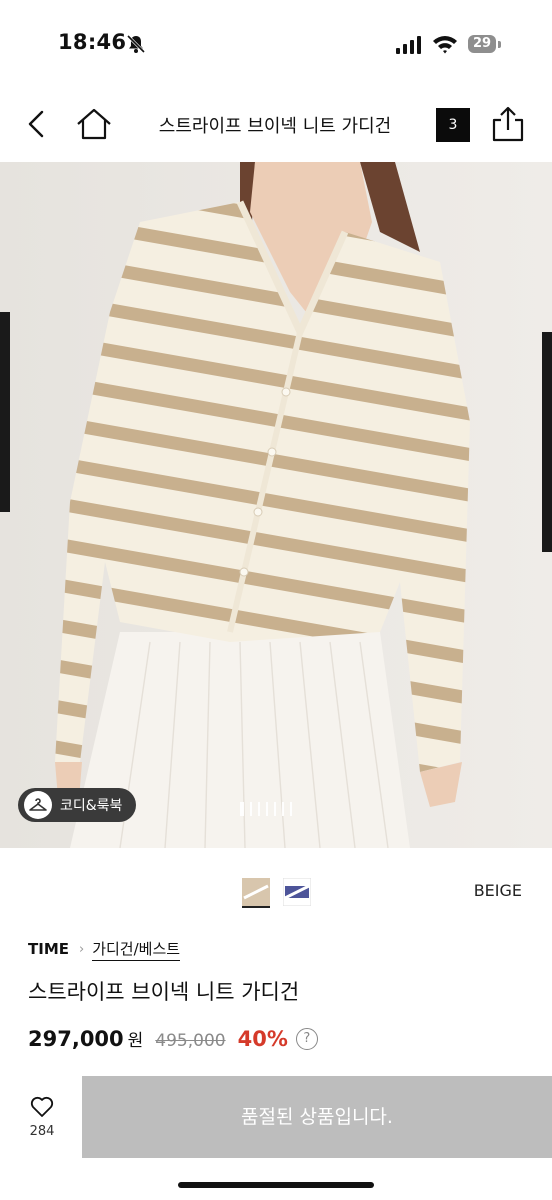  I want to click on discount-rate: 40%, so click(262, 1039).